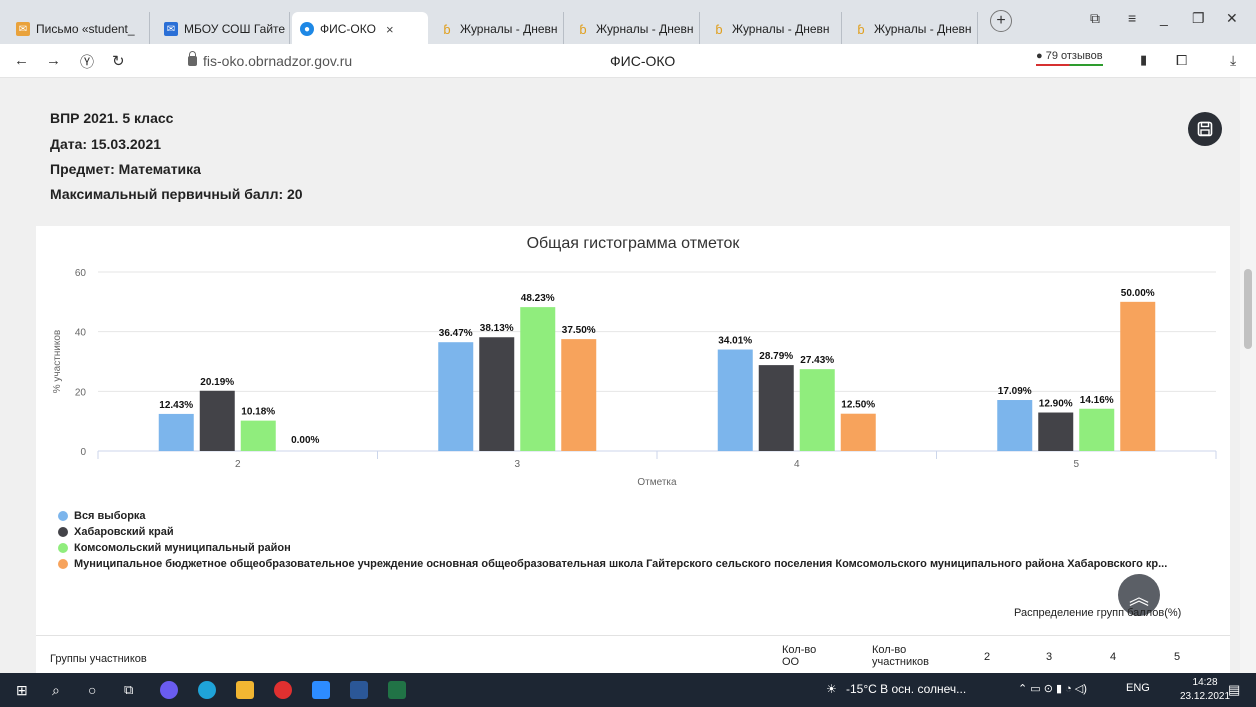  I want to click on bookmark-icon: ▮, so click(1143, 60).